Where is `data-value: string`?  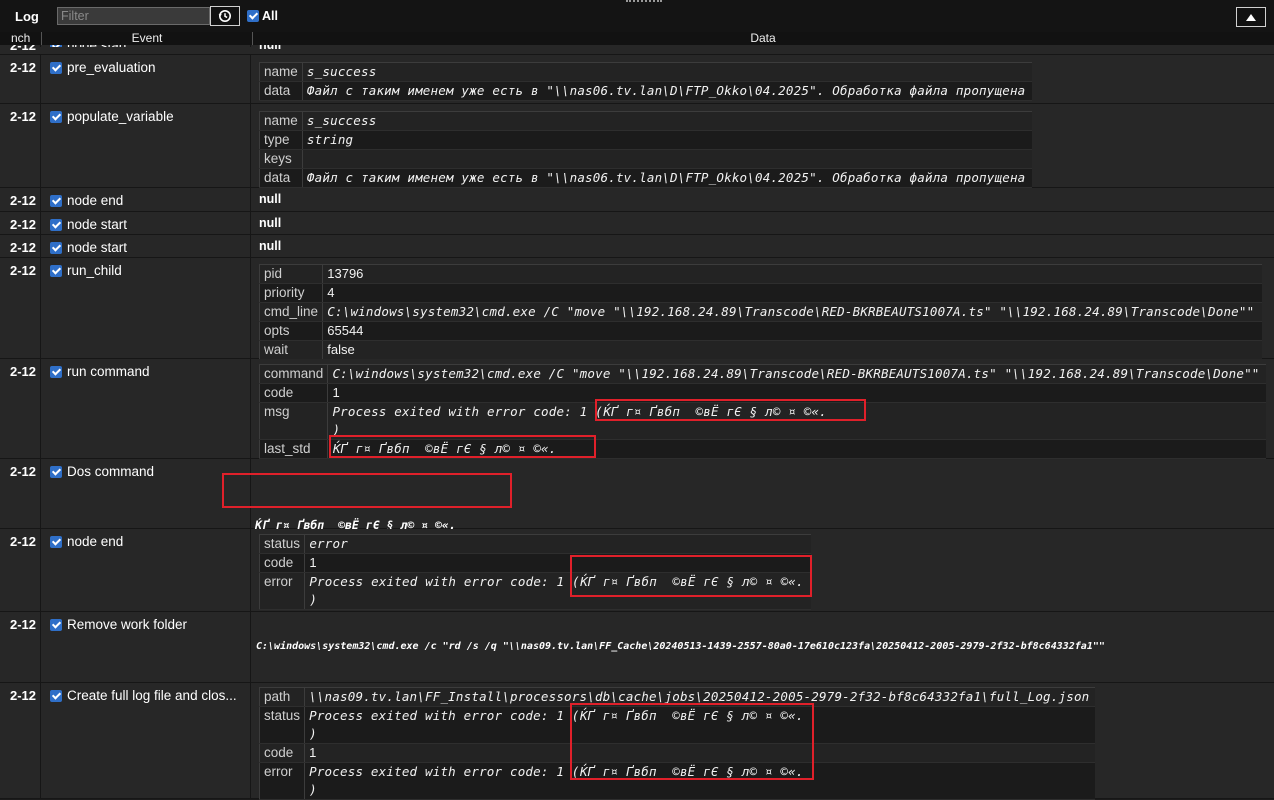
data-value: string is located at coordinates (667, 140).